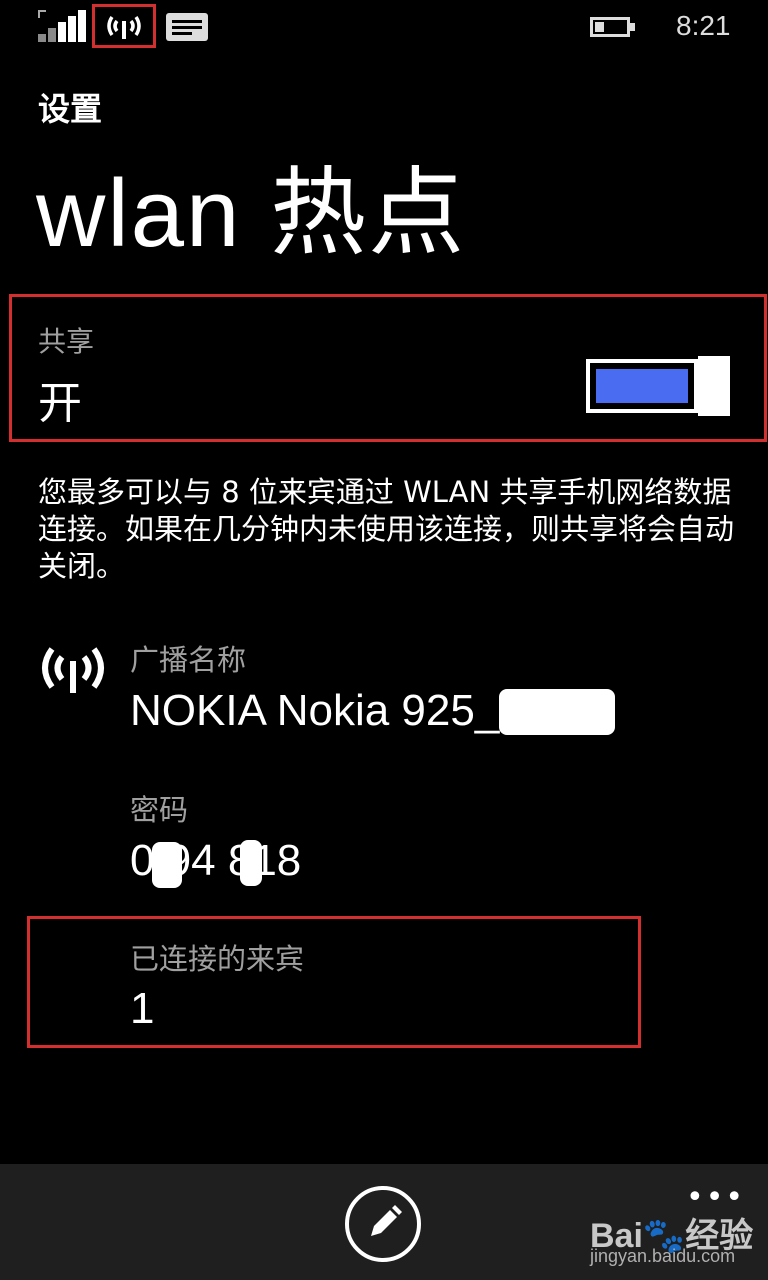  What do you see at coordinates (610, 27) in the screenshot?
I see `battery-icon` at bounding box center [610, 27].